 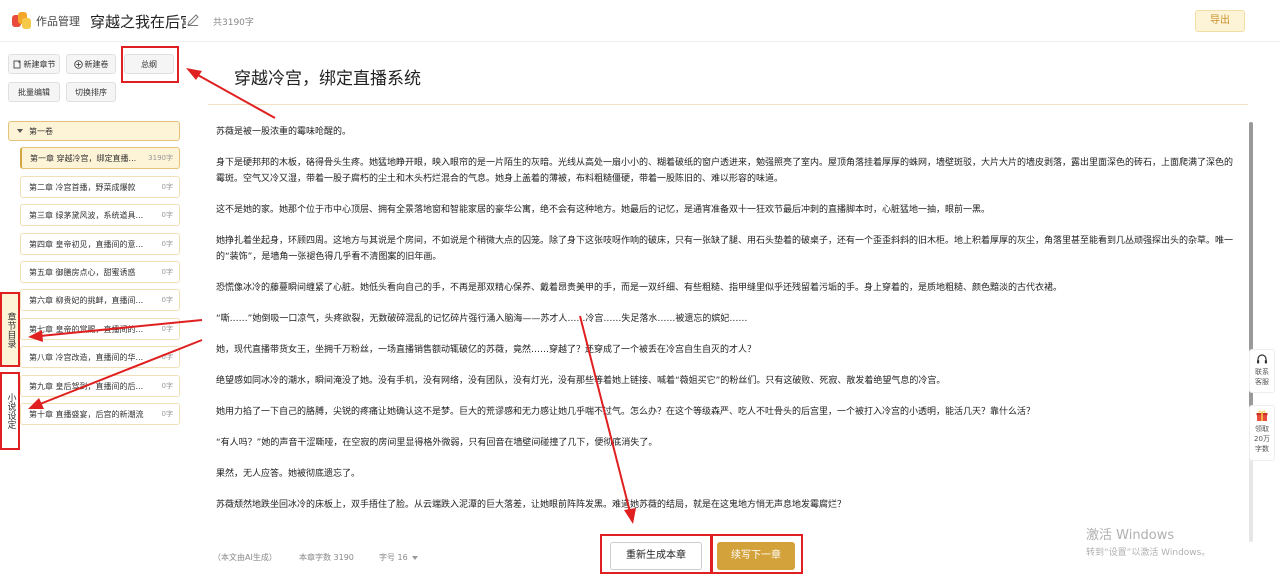 I want to click on chapter-item-5: 第五章 御膳房点心，甜蜜诱惑 0字, so click(x=100, y=272).